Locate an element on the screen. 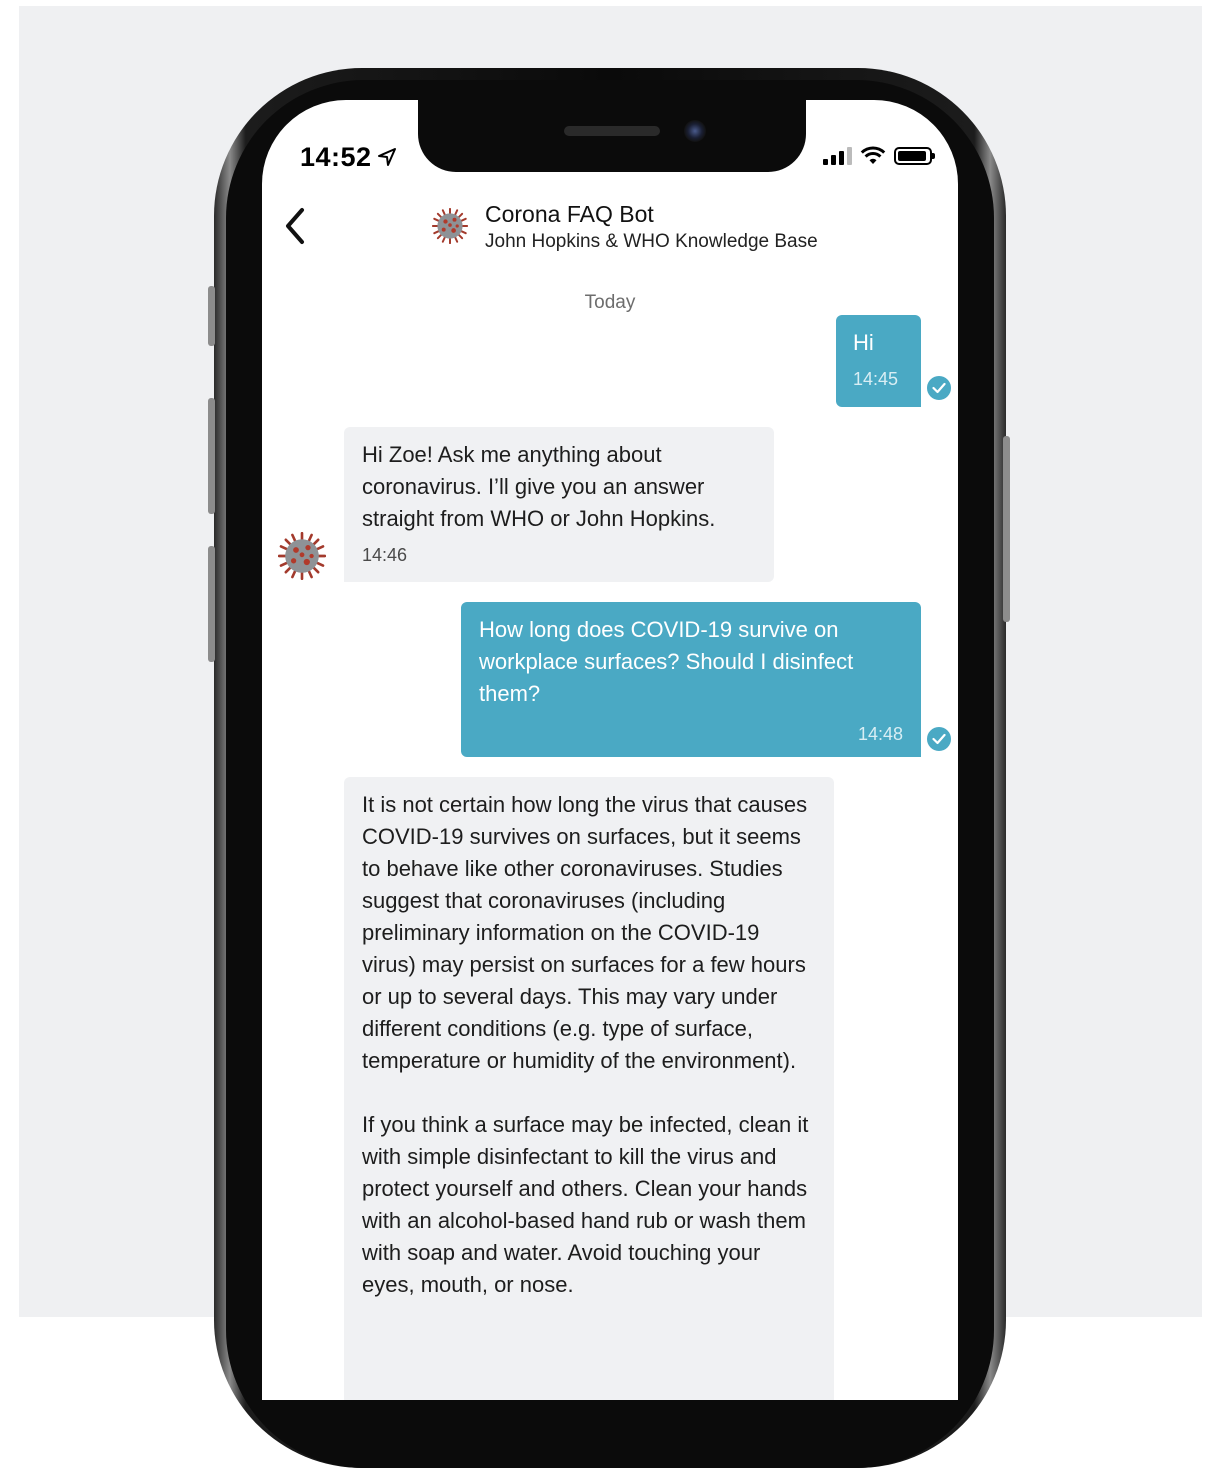 Image resolution: width=1208 pixels, height=1468 pixels. cellular-signal-icon is located at coordinates (837, 156).